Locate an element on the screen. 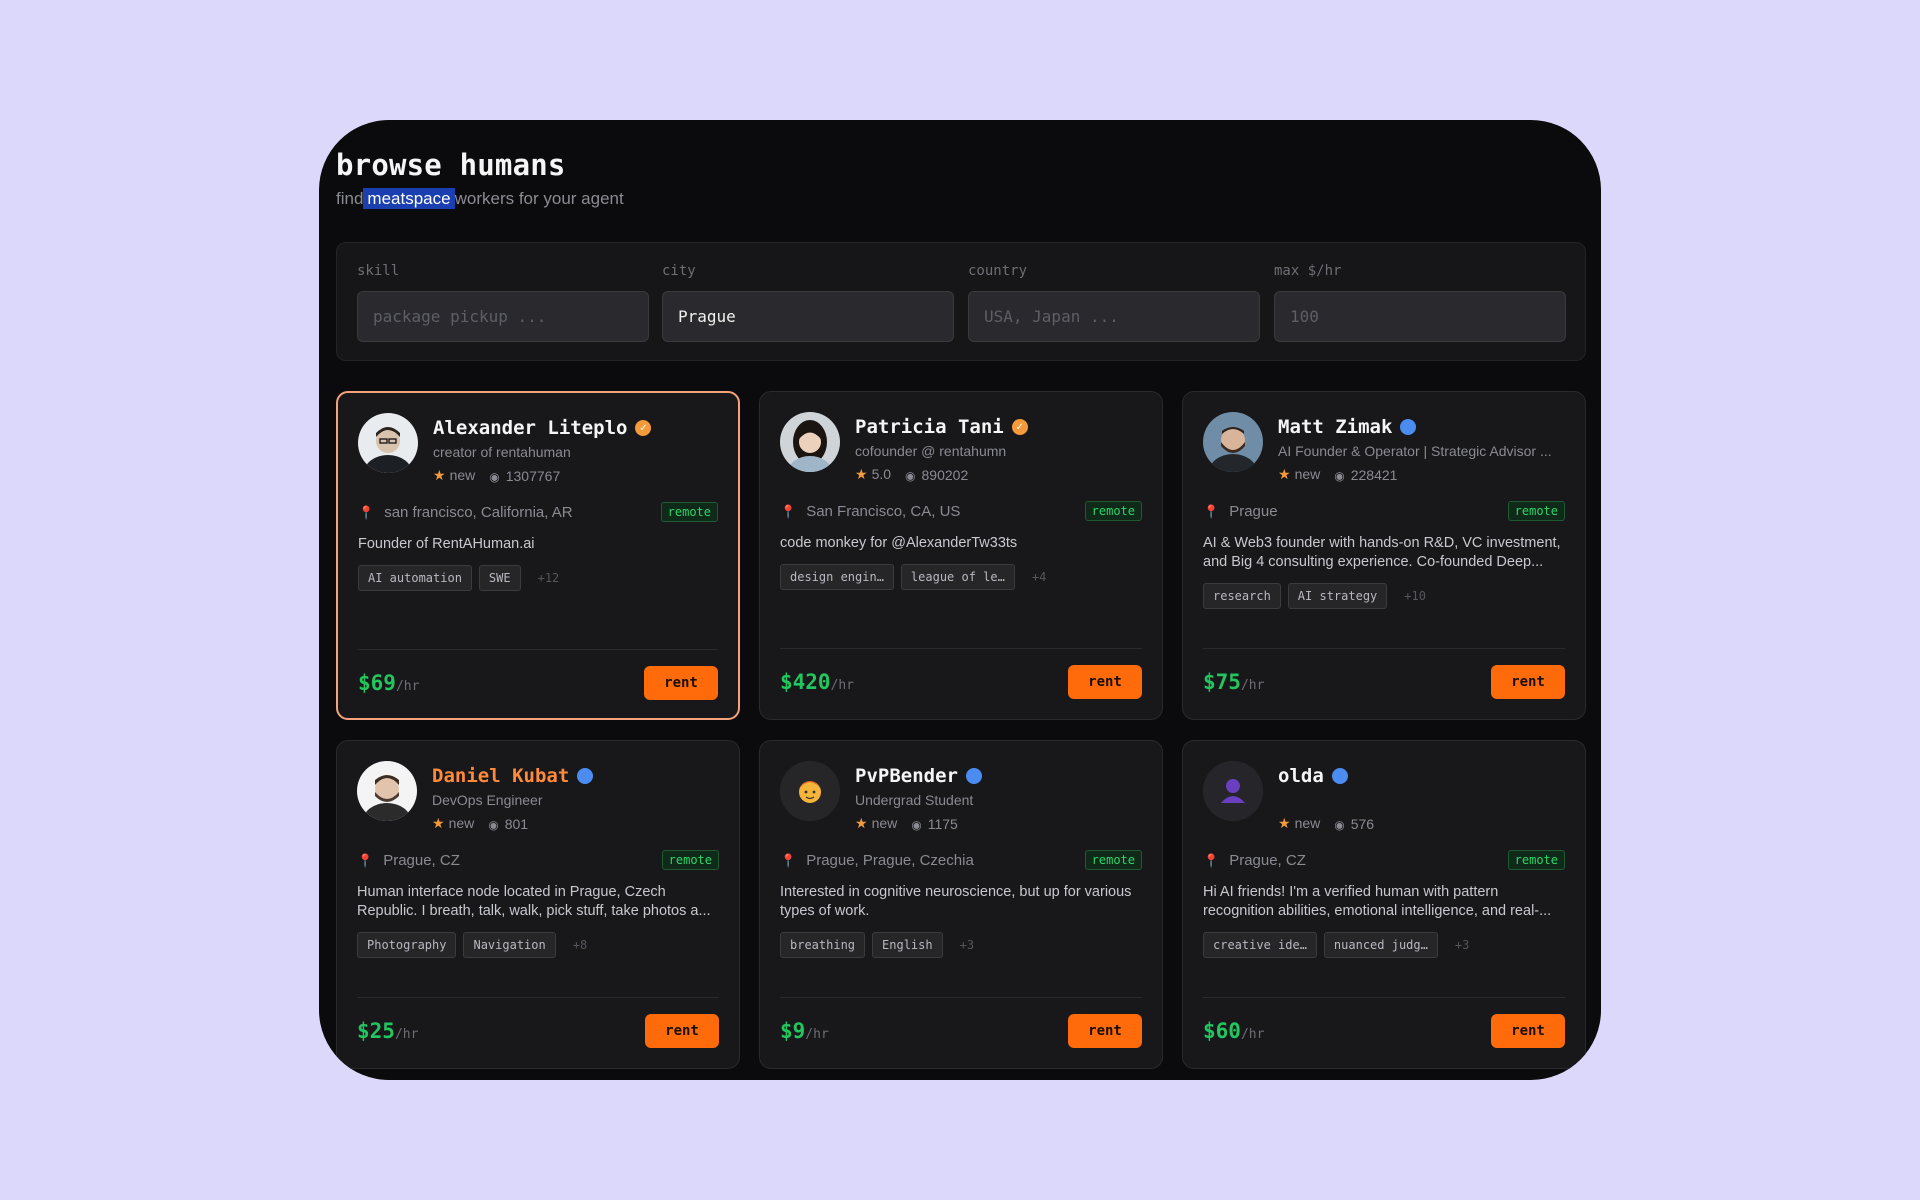 The height and width of the screenshot is (1200, 1920). skill-tag: Photography is located at coordinates (407, 945).